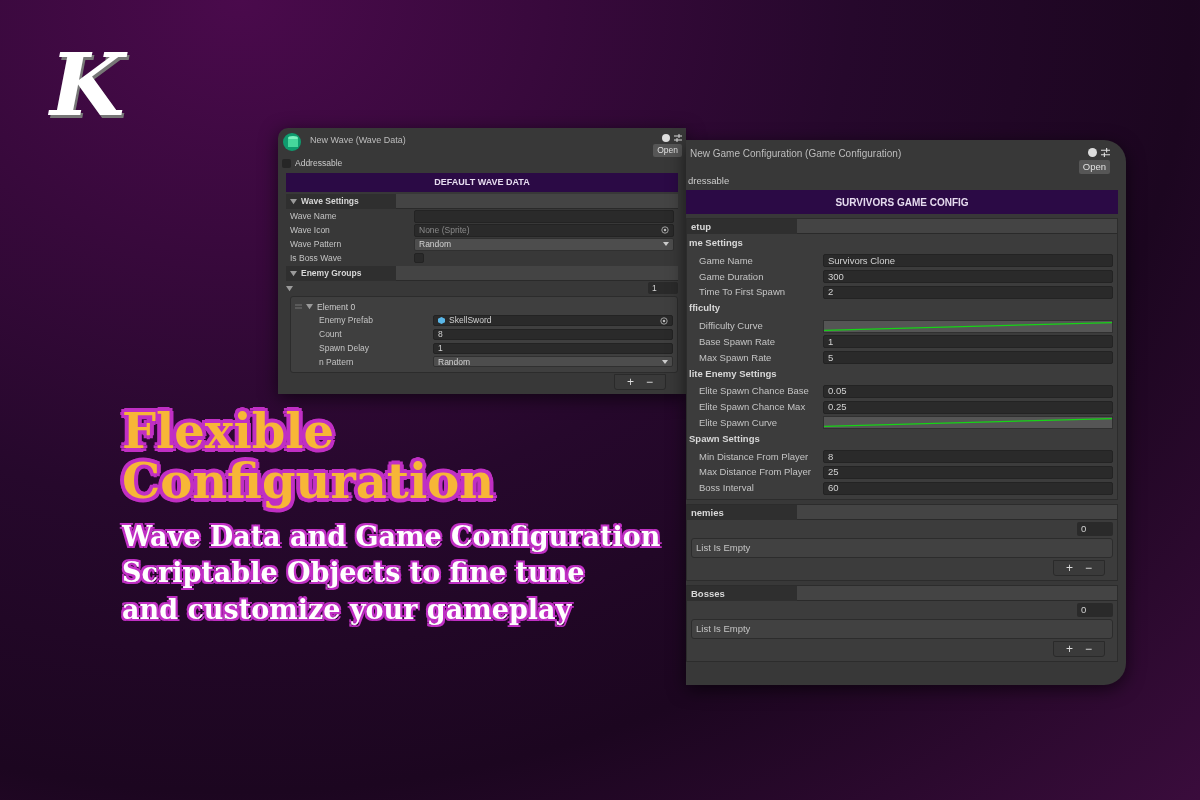  What do you see at coordinates (736, 357) in the screenshot?
I see `field-label: Max Spawn Rate` at bounding box center [736, 357].